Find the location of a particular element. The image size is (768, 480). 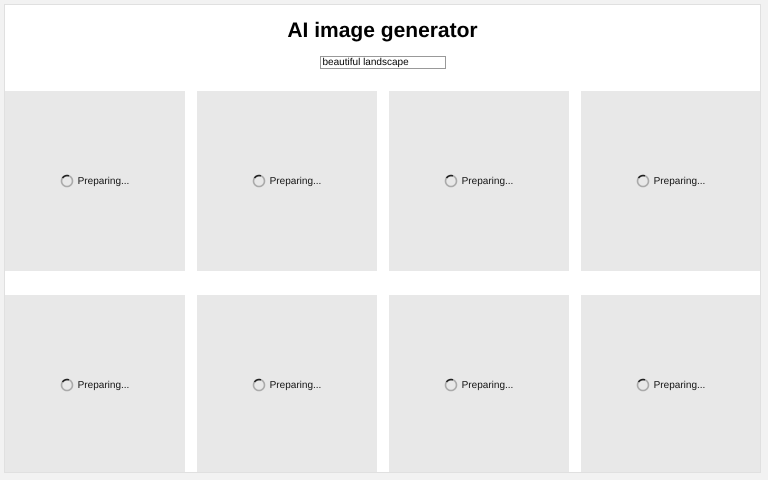

page-title: AI image generator is located at coordinates (382, 31).